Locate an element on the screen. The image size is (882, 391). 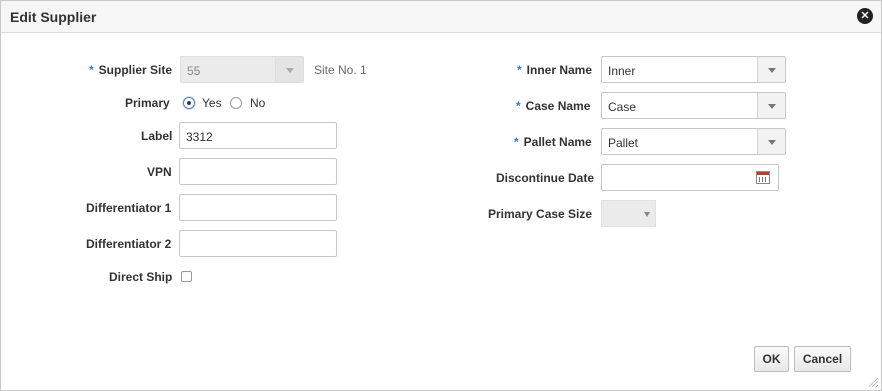
resize-grip-icon is located at coordinates (873, 382).